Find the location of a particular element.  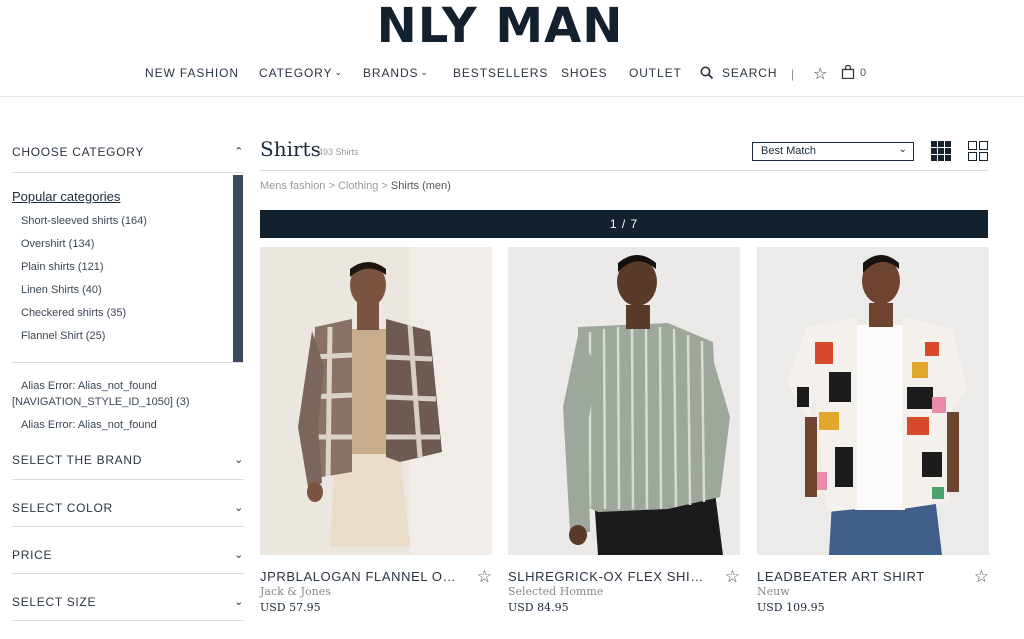

bag-count: 0 is located at coordinates (863, 73).